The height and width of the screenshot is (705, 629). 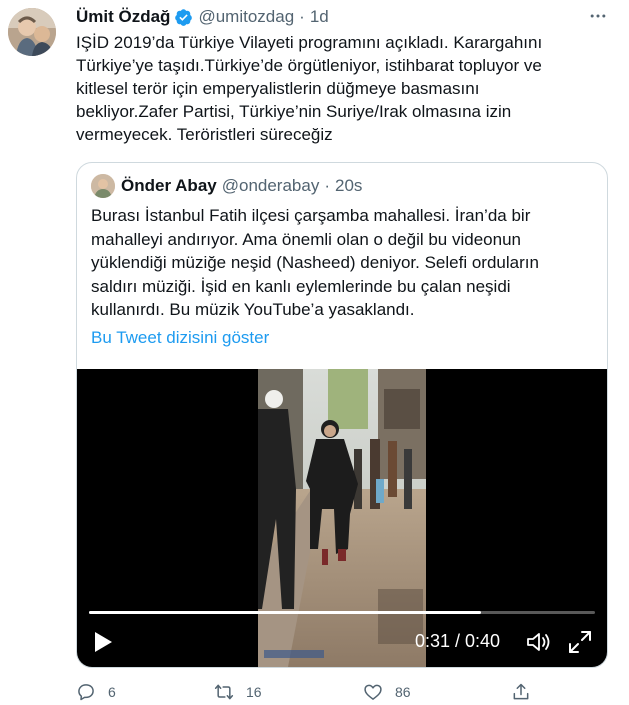 I want to click on quoted-tweet-timestamp: 20s, so click(x=349, y=185).